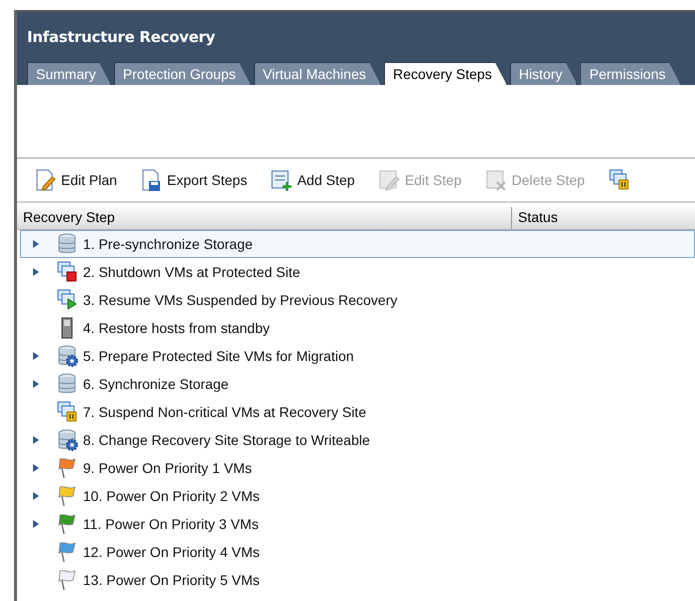 This screenshot has width=695, height=601. What do you see at coordinates (171, 496) in the screenshot?
I see `step-label: 10. Power On Priority 2 VMs` at bounding box center [171, 496].